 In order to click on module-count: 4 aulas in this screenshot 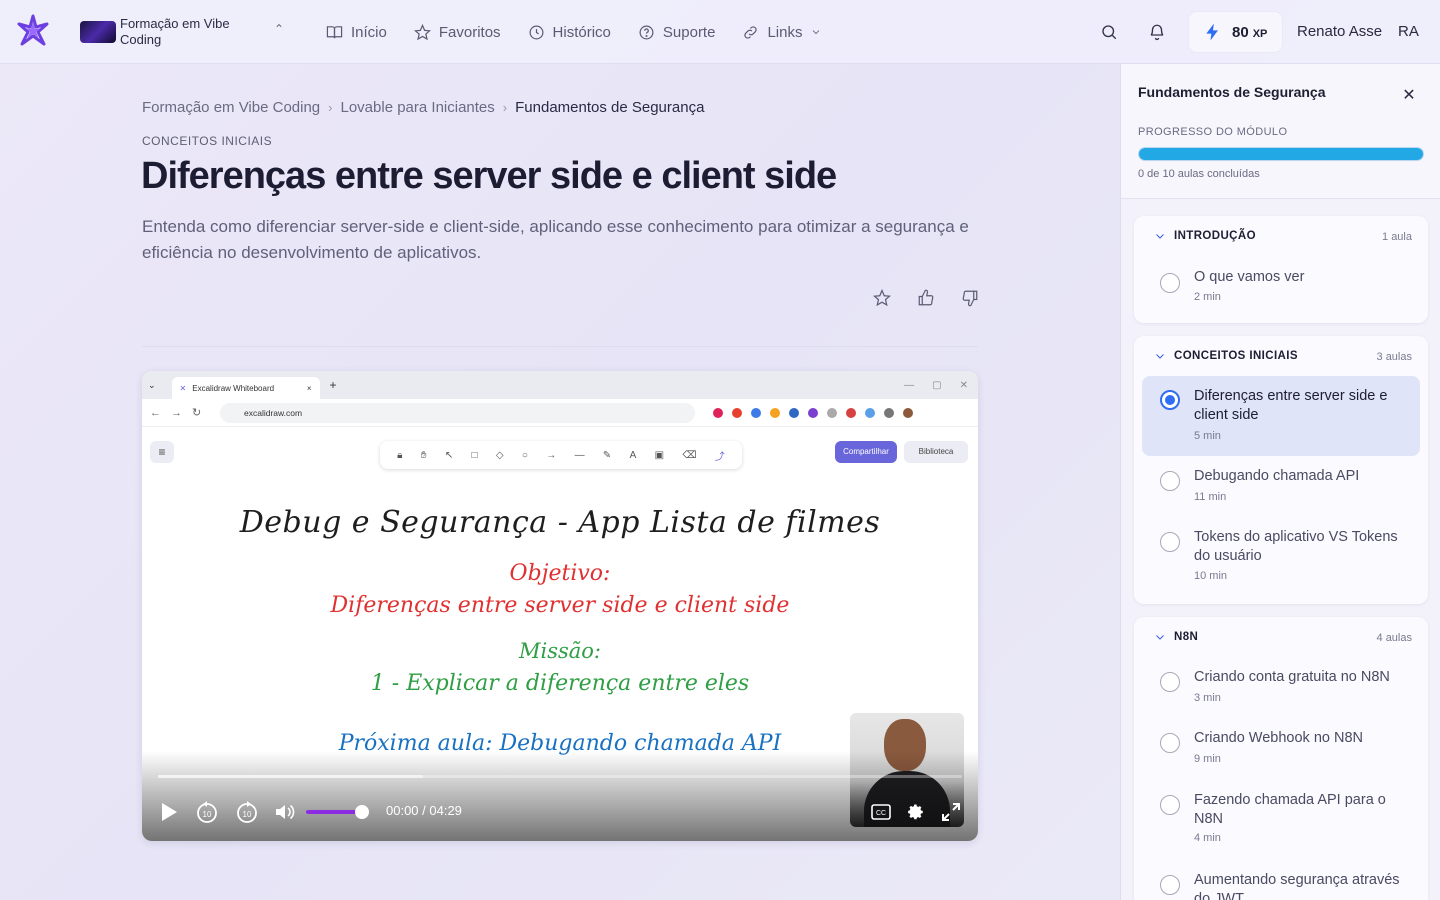, I will do `click(1394, 638)`.